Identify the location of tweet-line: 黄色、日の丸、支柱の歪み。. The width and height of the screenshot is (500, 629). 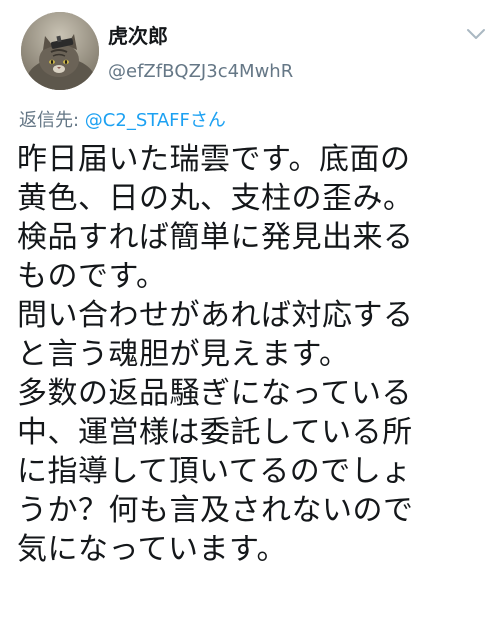
(215, 198).